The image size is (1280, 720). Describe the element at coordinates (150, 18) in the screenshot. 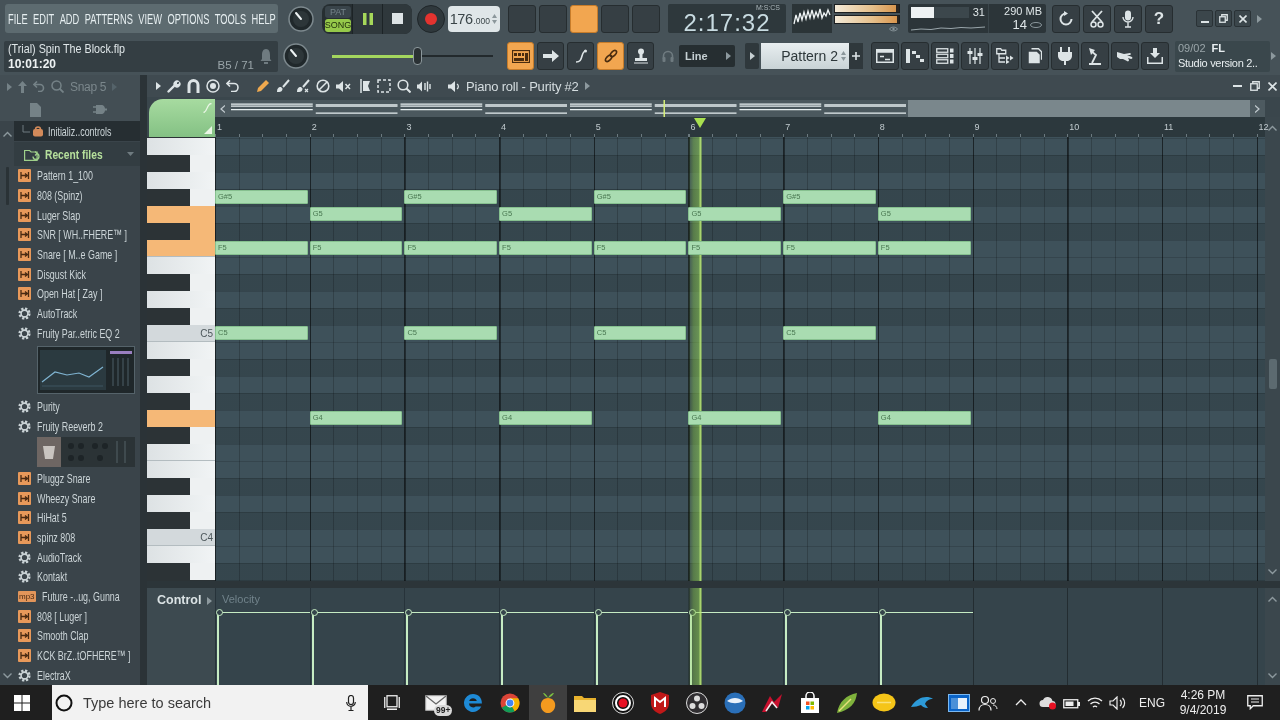

I see `menu-item: VIEW` at that location.